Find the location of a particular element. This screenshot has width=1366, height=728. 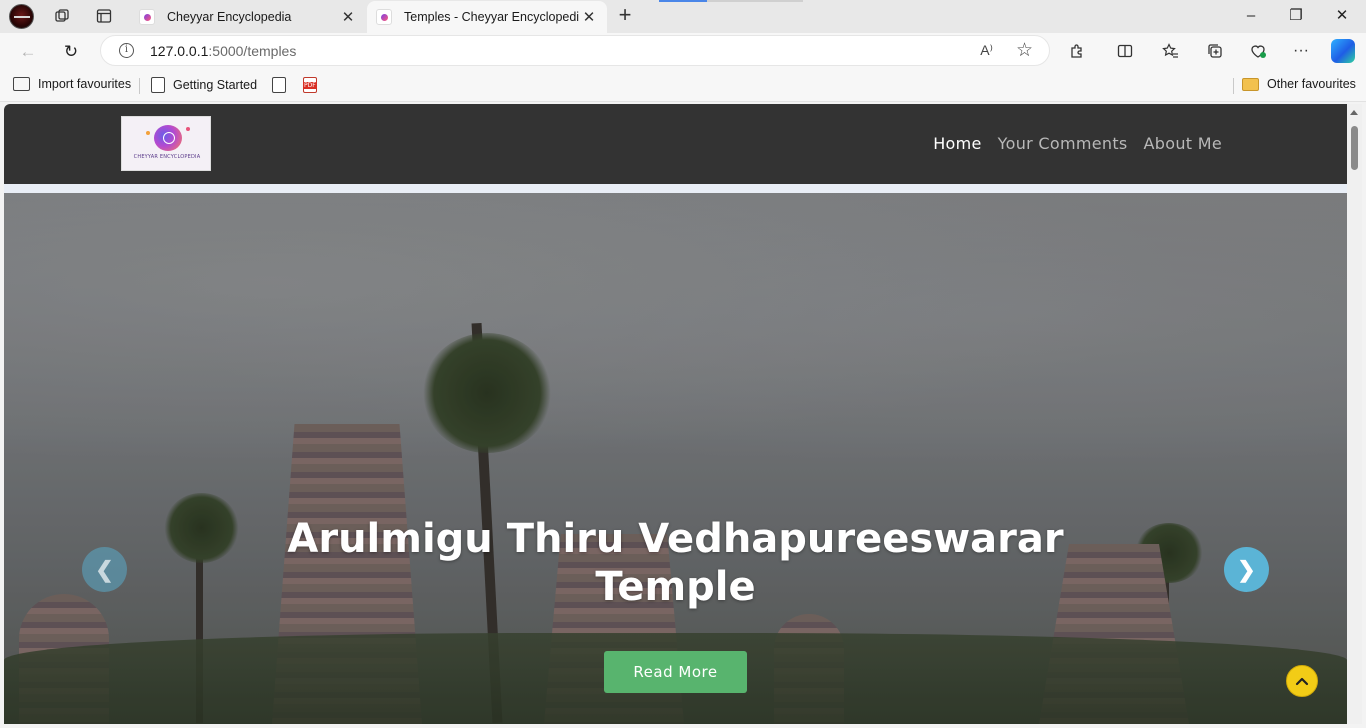

site-info-icon: i is located at coordinates (126, 50).